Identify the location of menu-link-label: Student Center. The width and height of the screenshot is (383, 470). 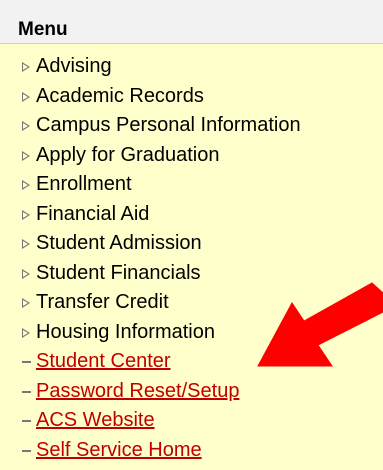
(103, 362).